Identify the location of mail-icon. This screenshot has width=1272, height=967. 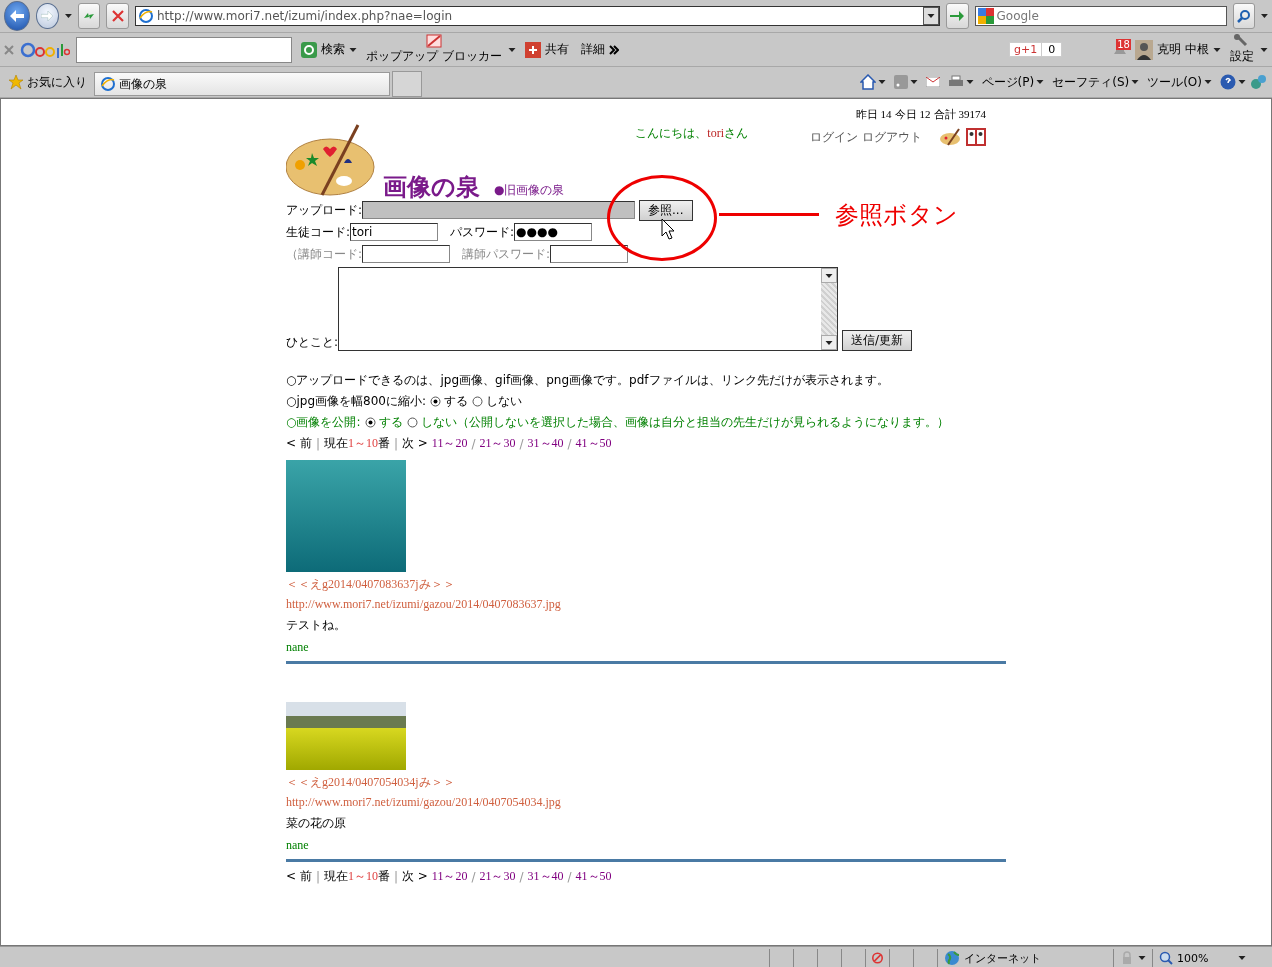
(932, 82).